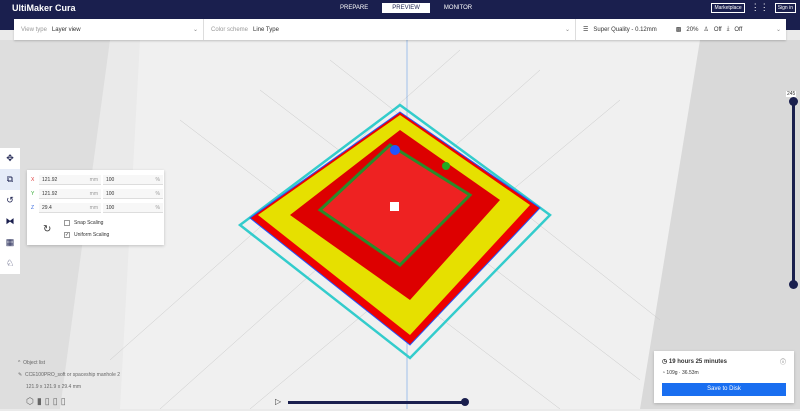  I want to click on checkmark-icon: ✓, so click(67, 235).